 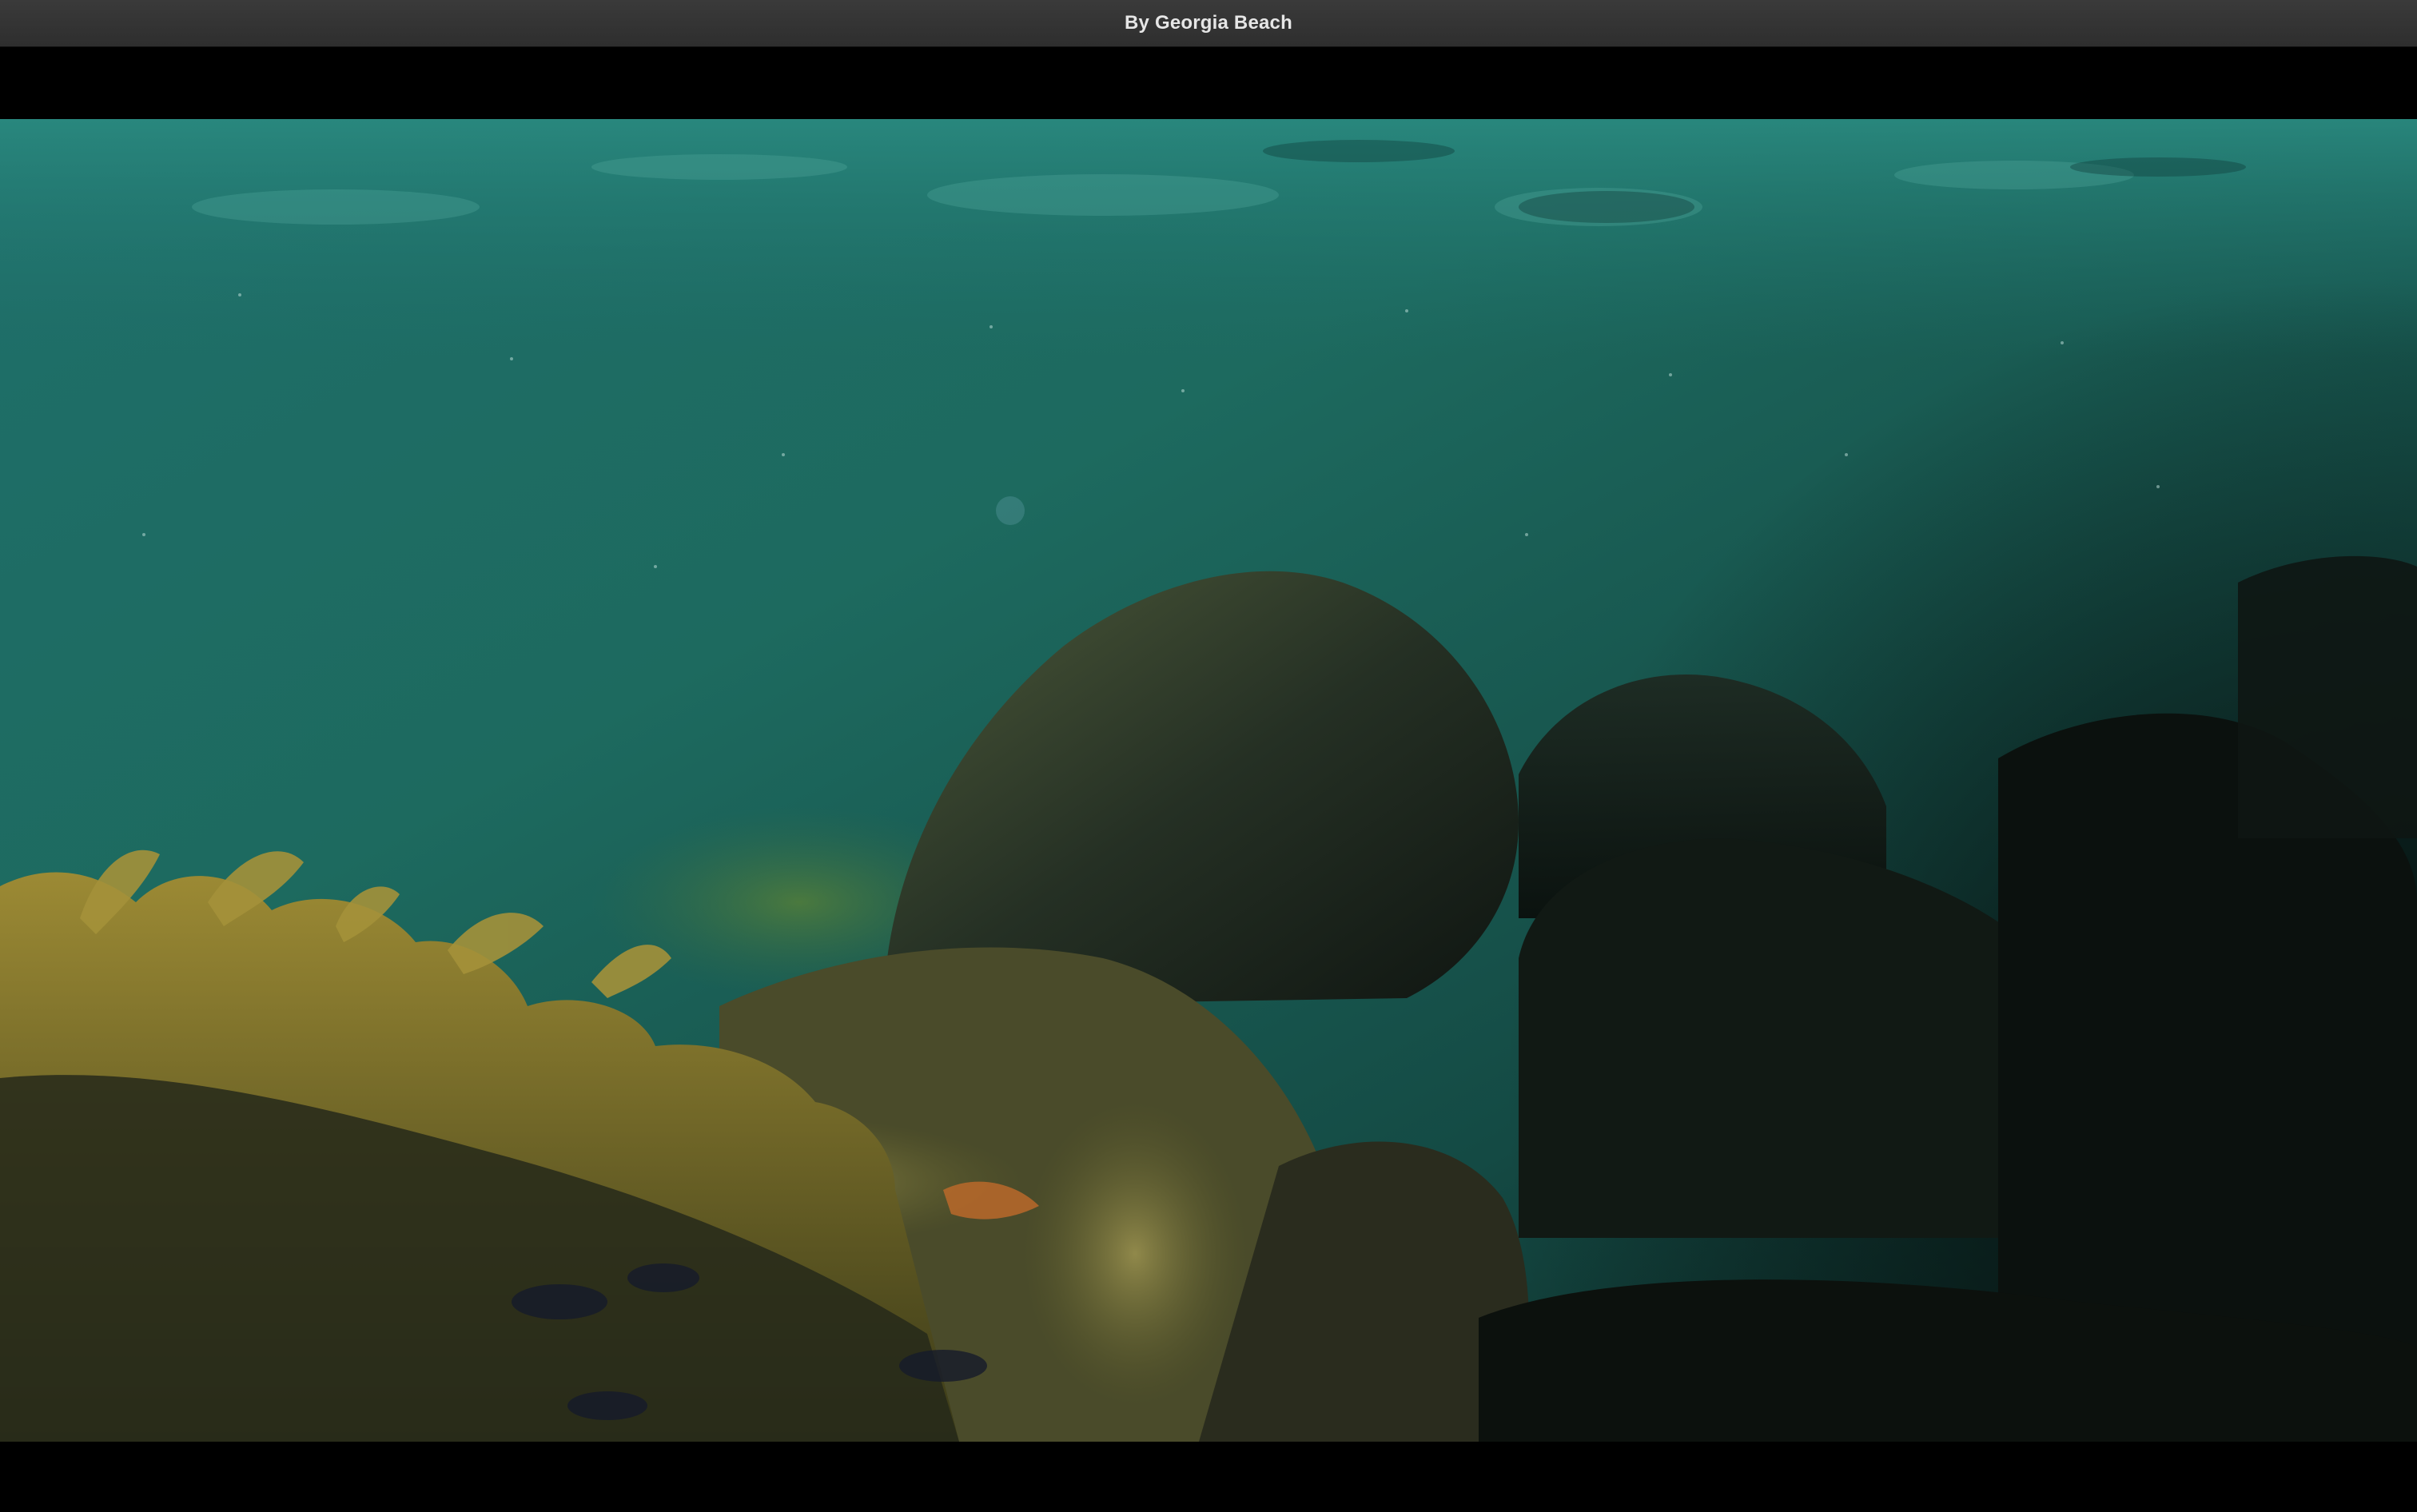 I want to click on title-bar: By Georgia Beach, so click(x=1208, y=23).